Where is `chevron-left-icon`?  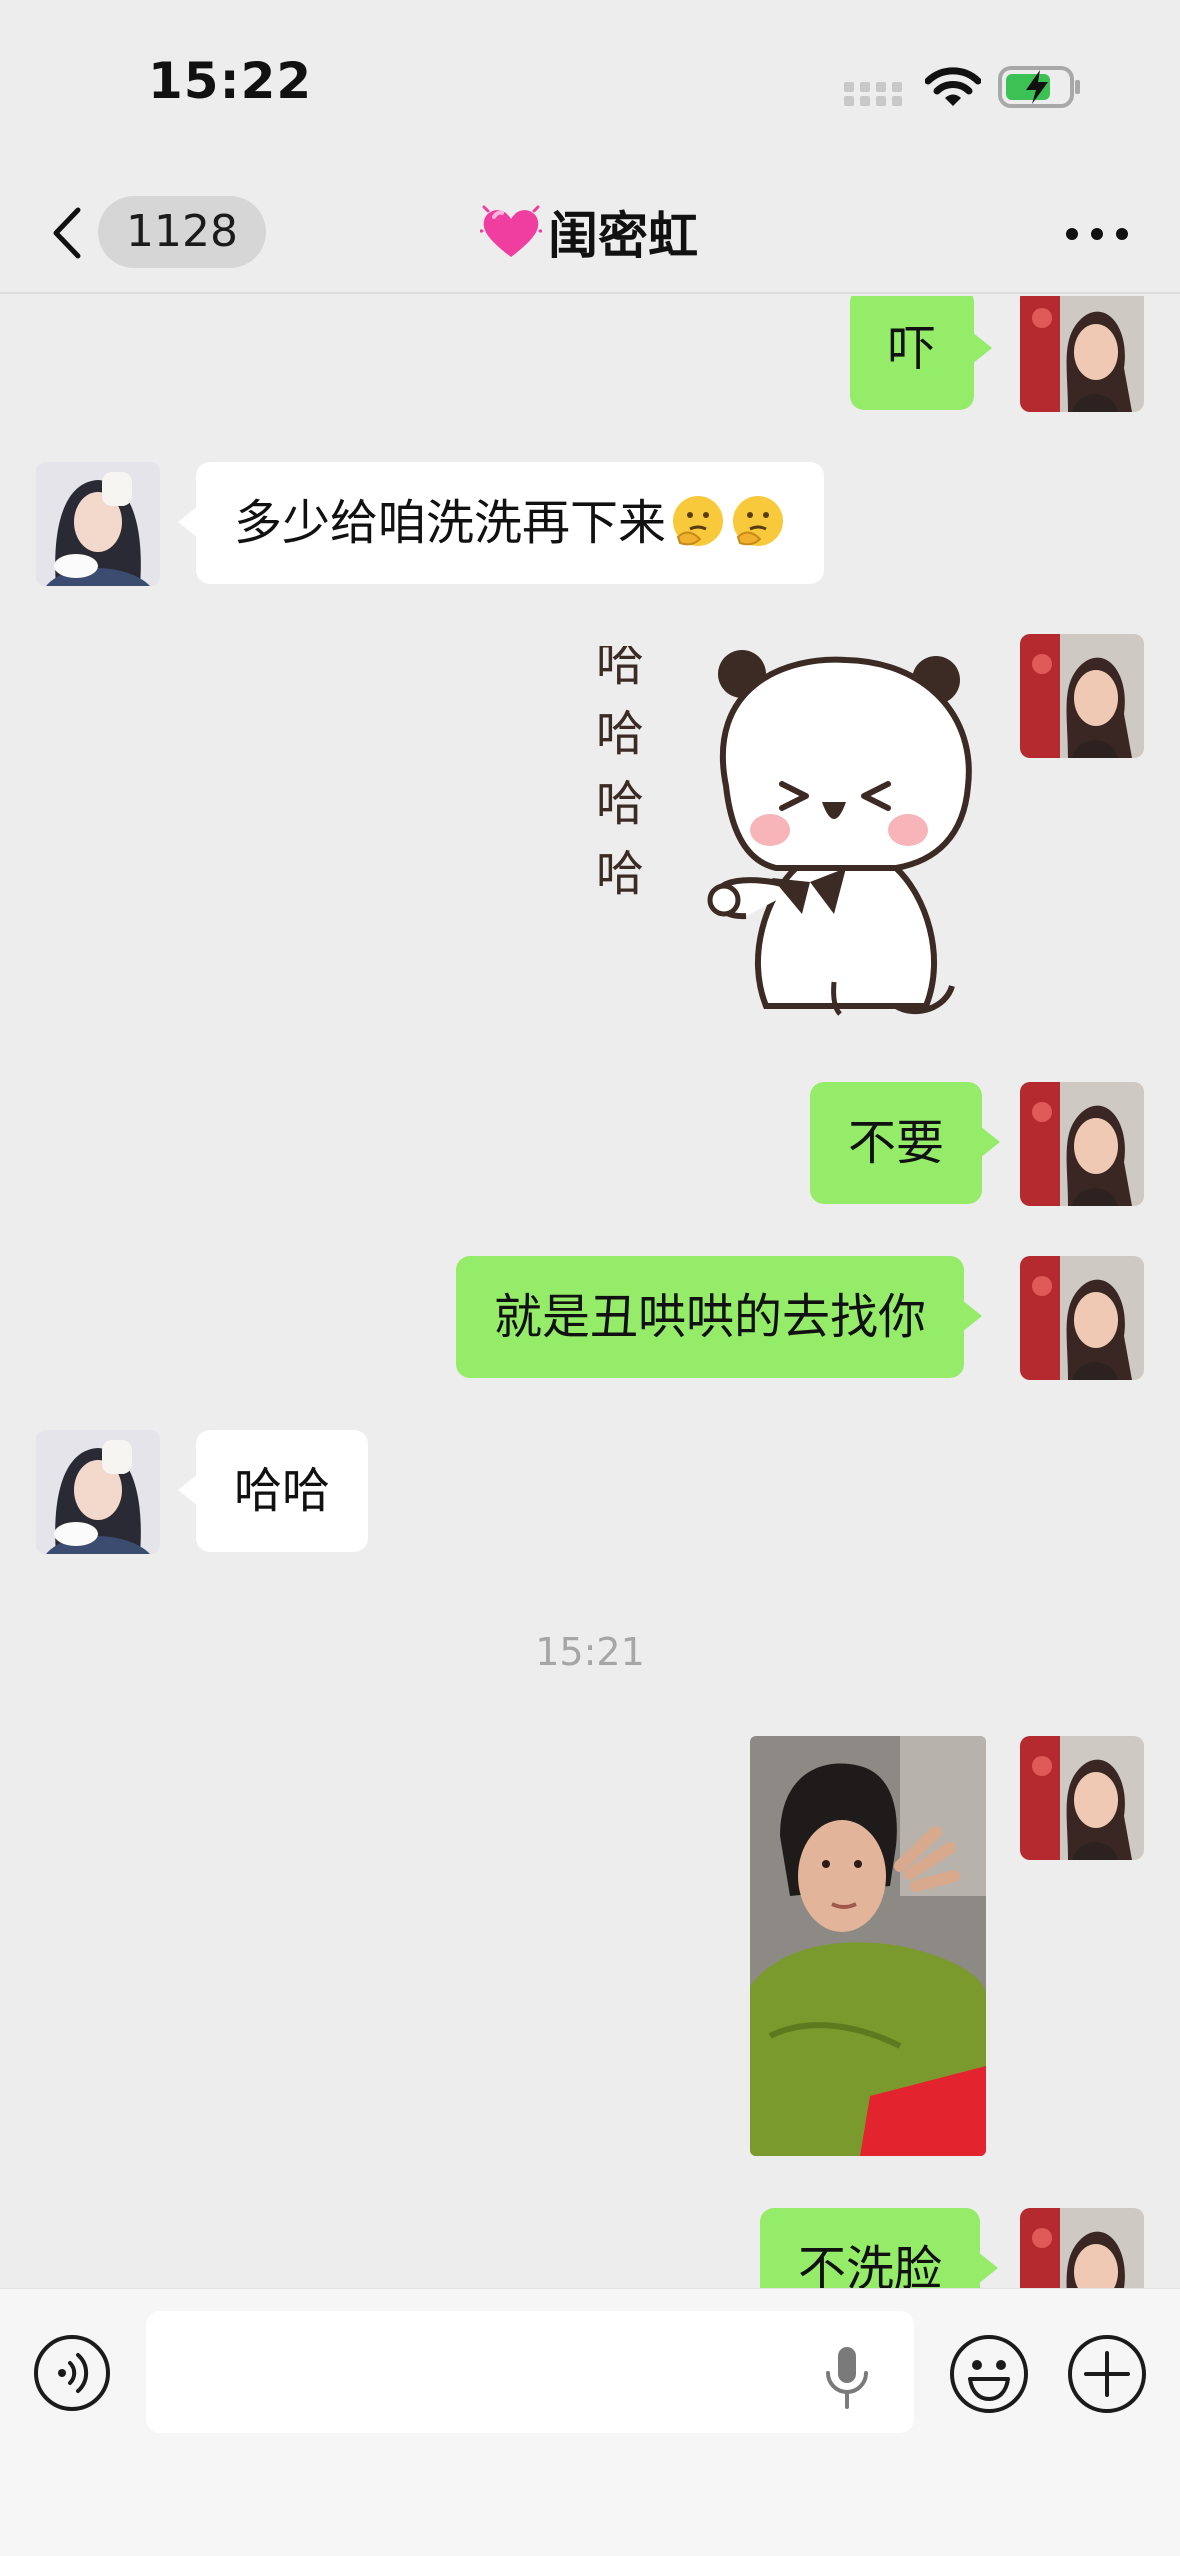 chevron-left-icon is located at coordinates (67, 233).